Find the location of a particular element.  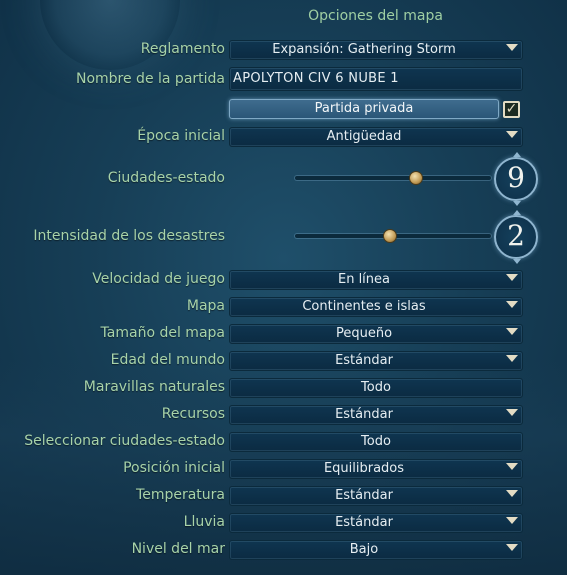

game-name-input: APOLYTON CIV 6 NUBE 1 is located at coordinates (376, 79).